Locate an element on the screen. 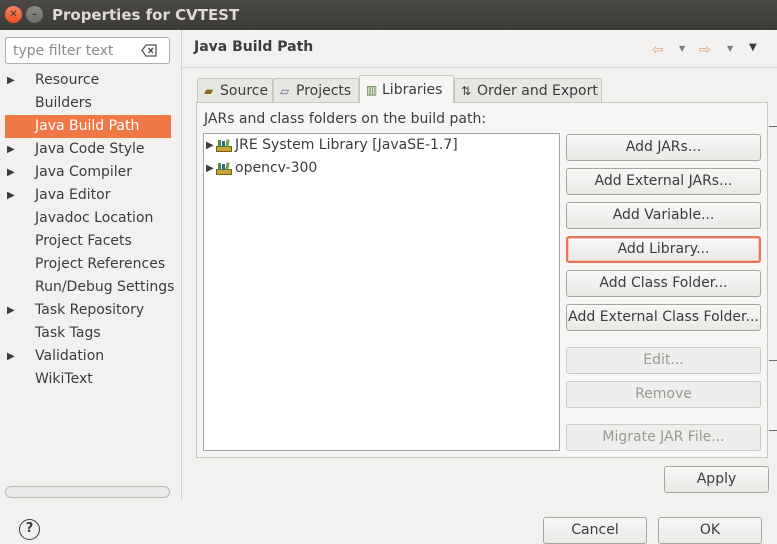 This screenshot has height=544, width=777. source-folder-icon: ▰ is located at coordinates (209, 91).